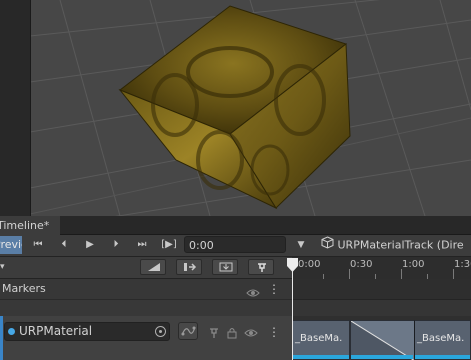 The width and height of the screenshot is (471, 360). I want to click on clip-area-spacer, so click(381, 308).